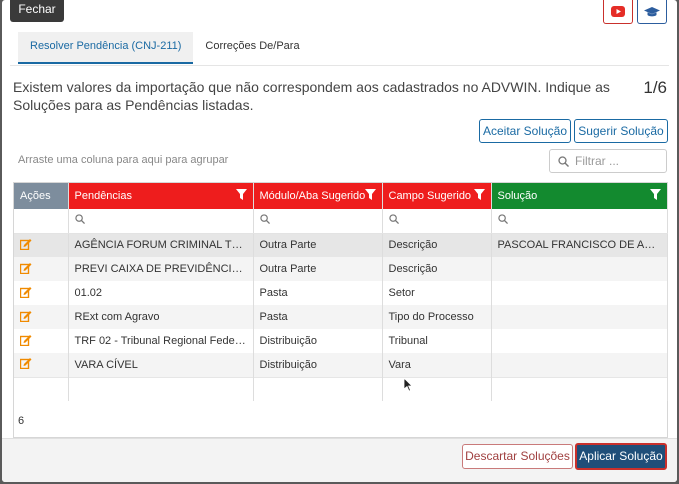 The image size is (679, 484). Describe the element at coordinates (437, 293) in the screenshot. I see `campo-cell: Setor` at that location.